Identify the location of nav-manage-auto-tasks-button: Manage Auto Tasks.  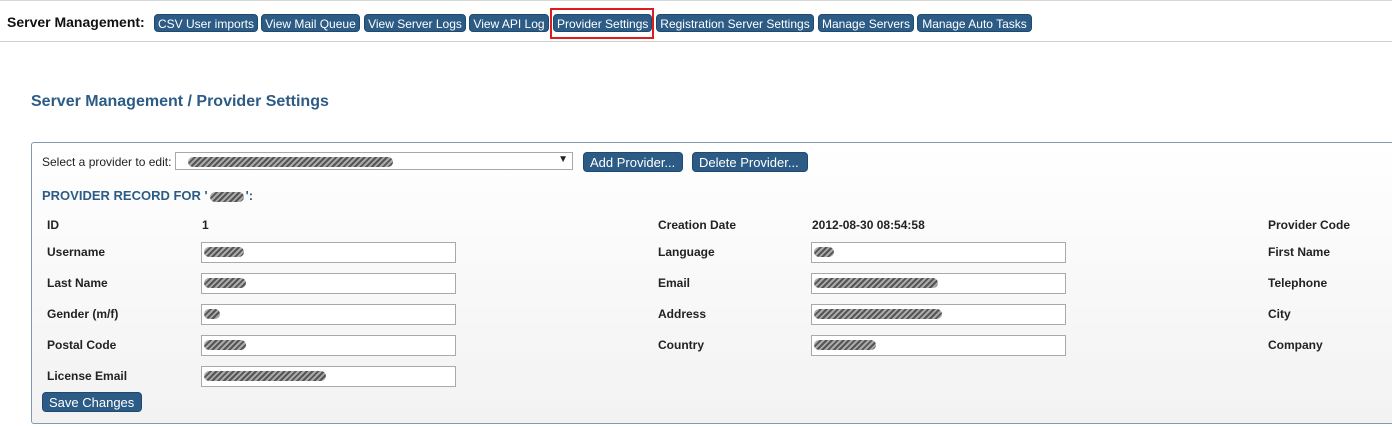
(974, 23).